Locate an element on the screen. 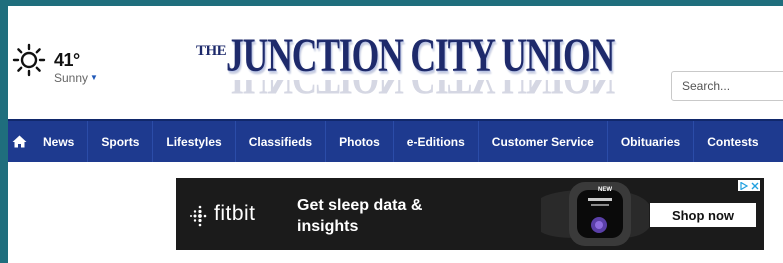 Image resolution: width=783 pixels, height=263 pixels. masthead-reflection: JUNCTION CITY UNION is located at coordinates (436, 91).